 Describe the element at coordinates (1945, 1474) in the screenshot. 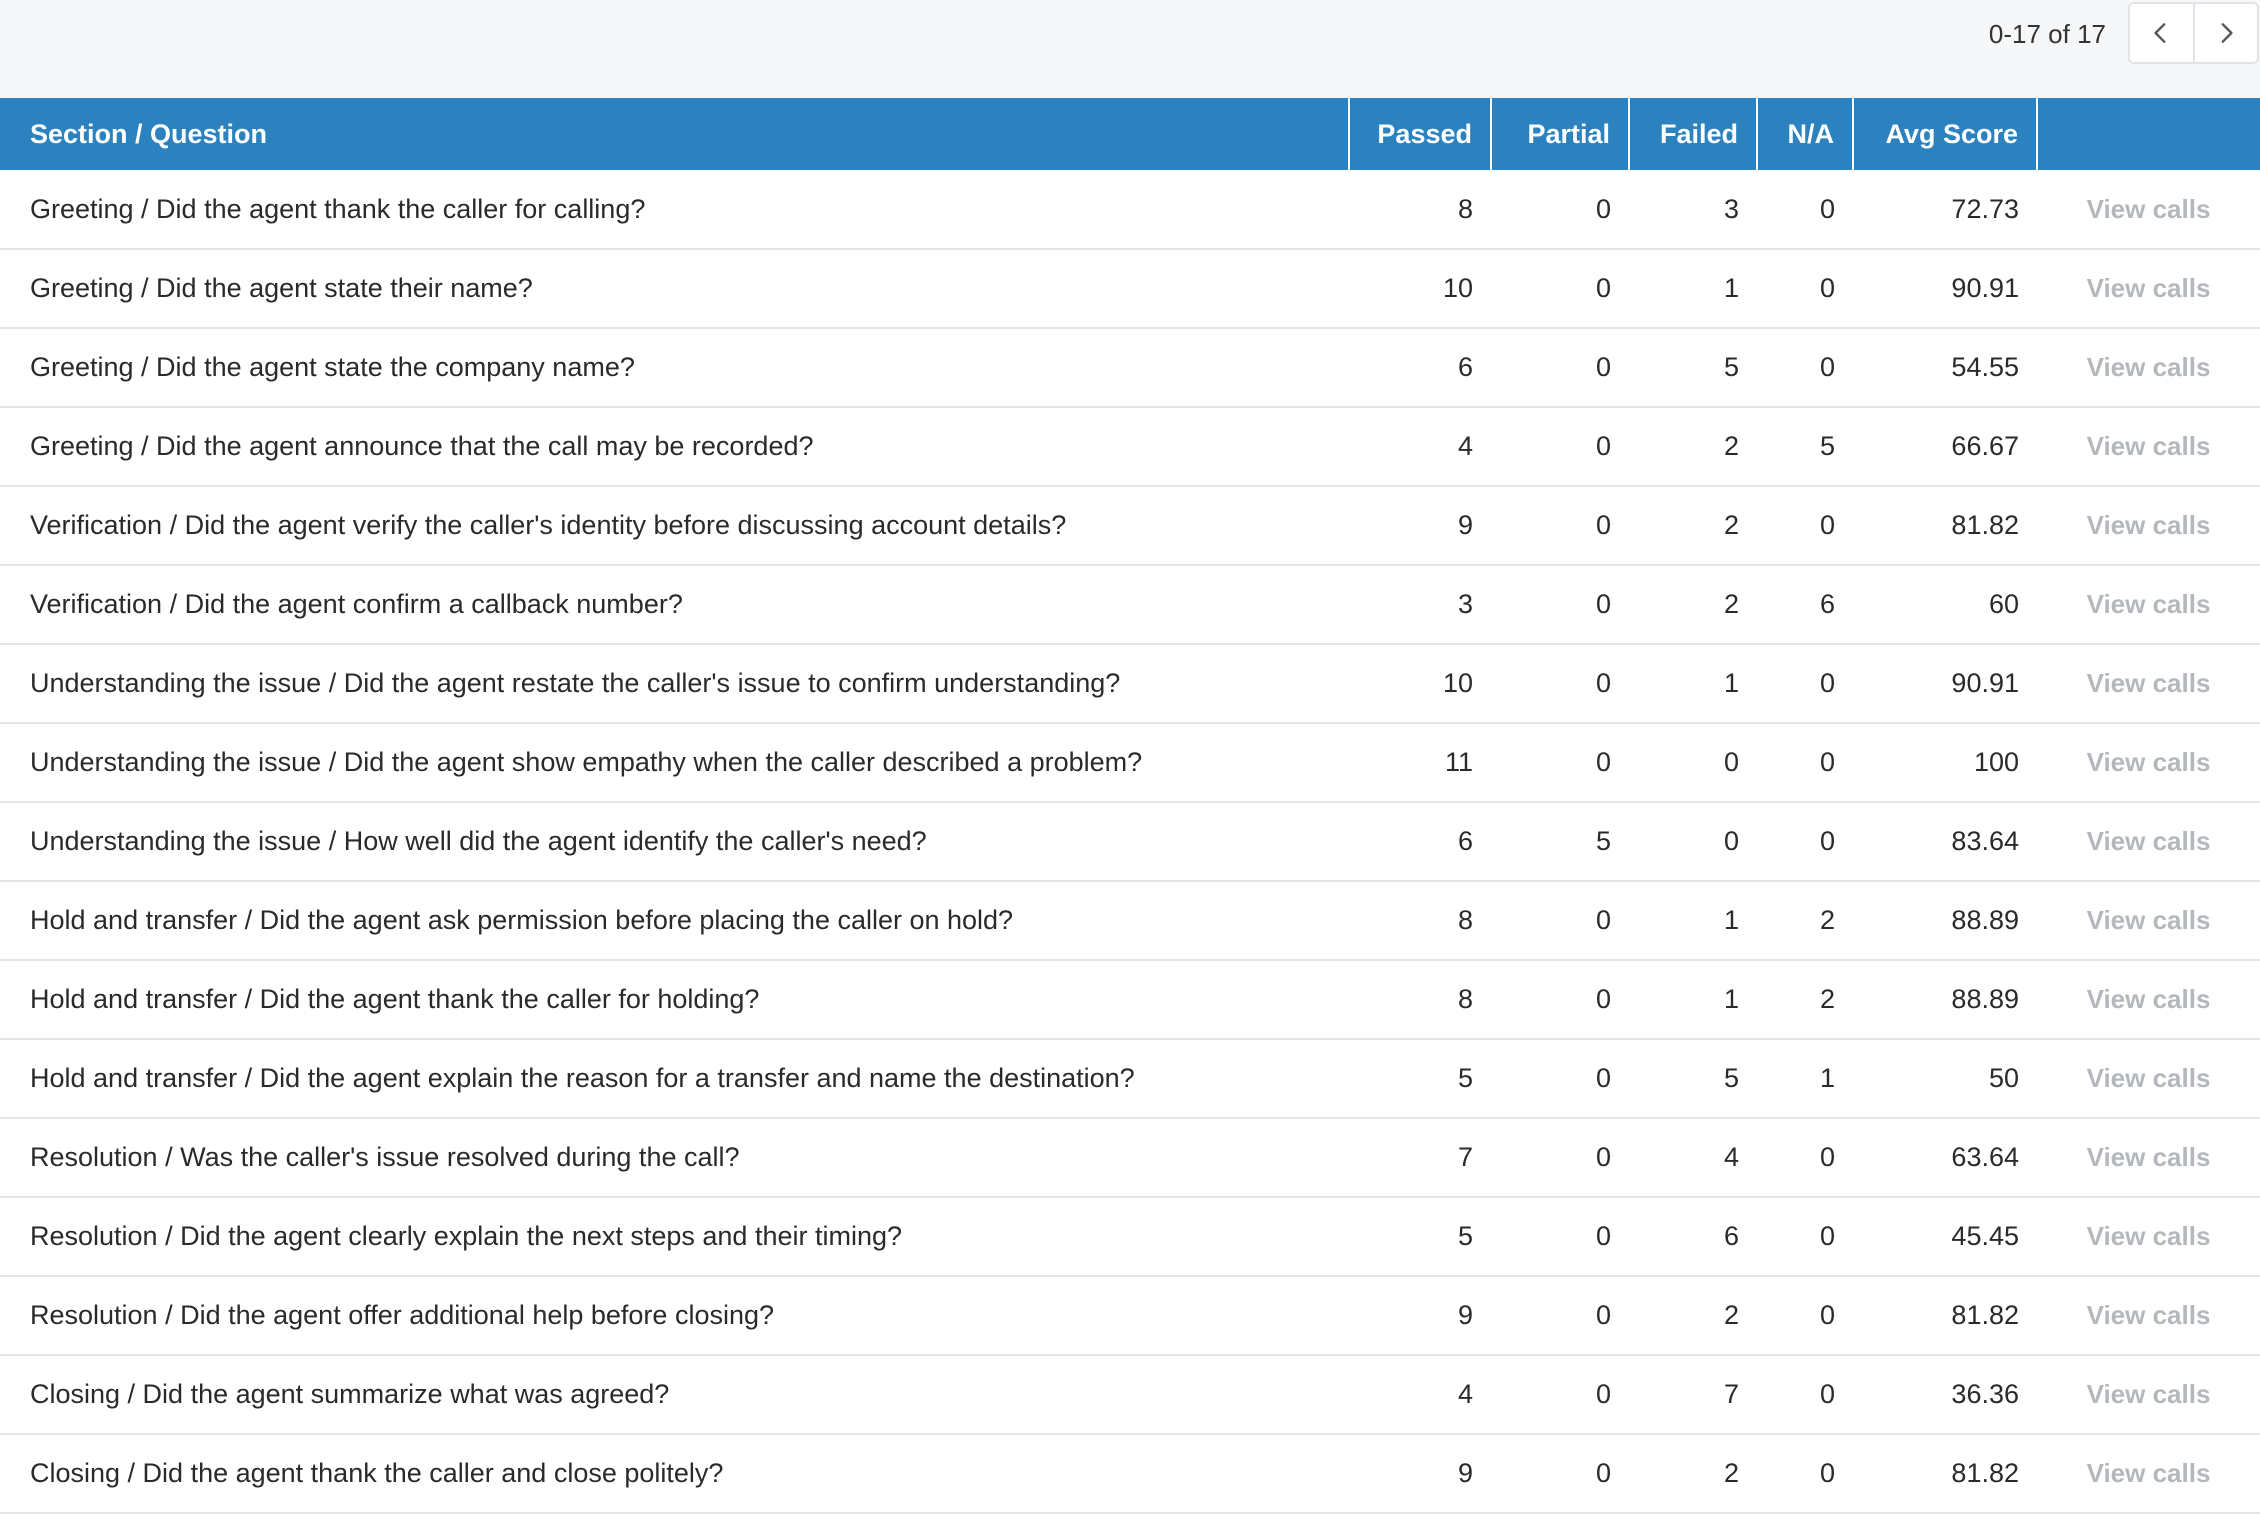

I see `avg-score-cell: 81.82` at that location.